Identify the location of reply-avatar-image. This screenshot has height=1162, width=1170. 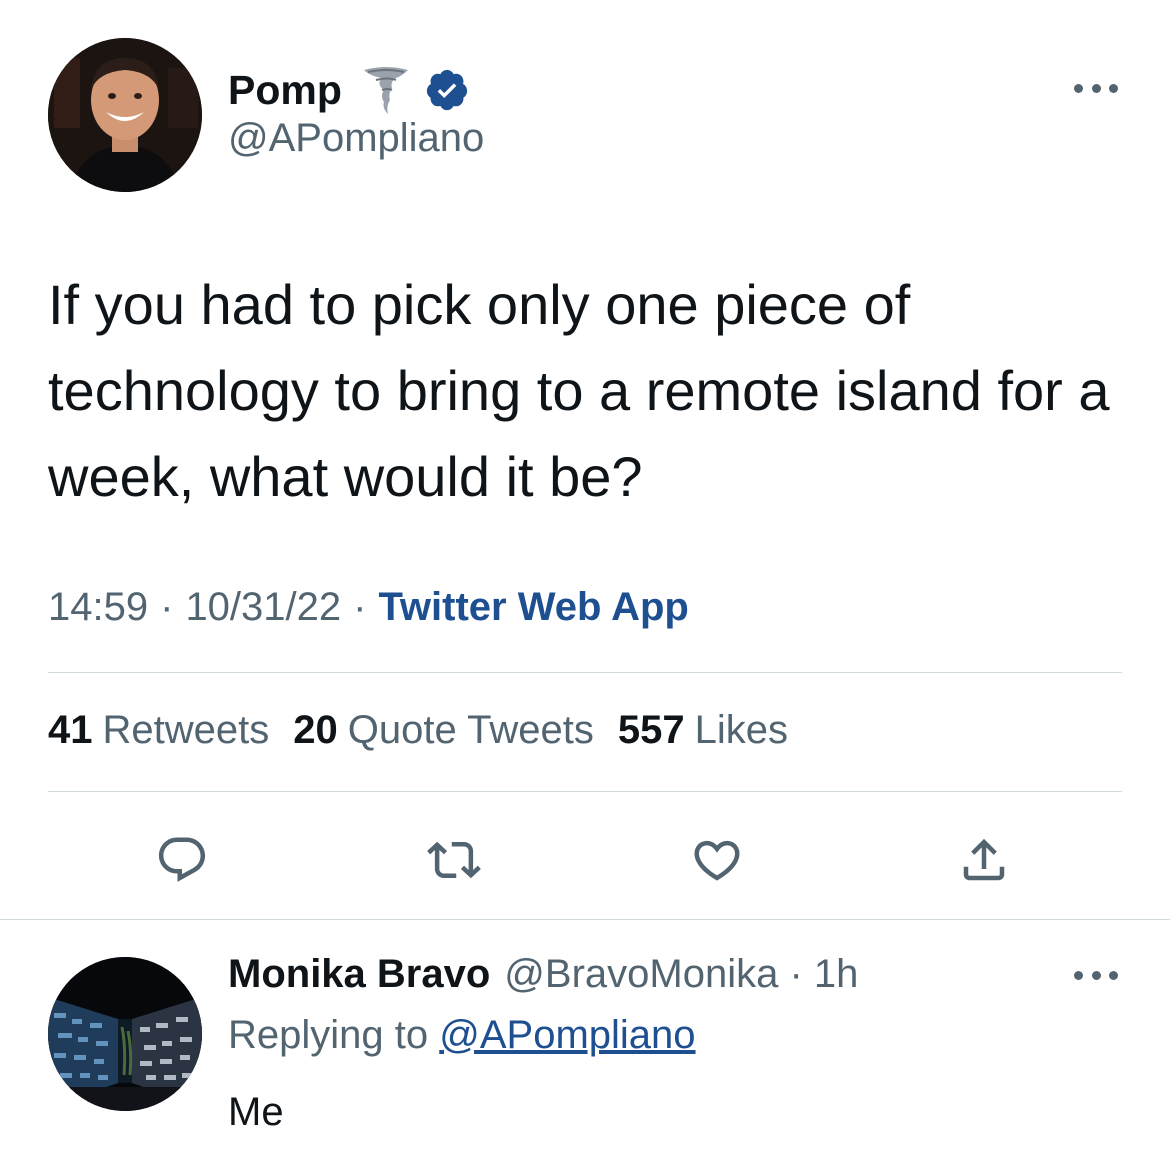
(125, 1034).